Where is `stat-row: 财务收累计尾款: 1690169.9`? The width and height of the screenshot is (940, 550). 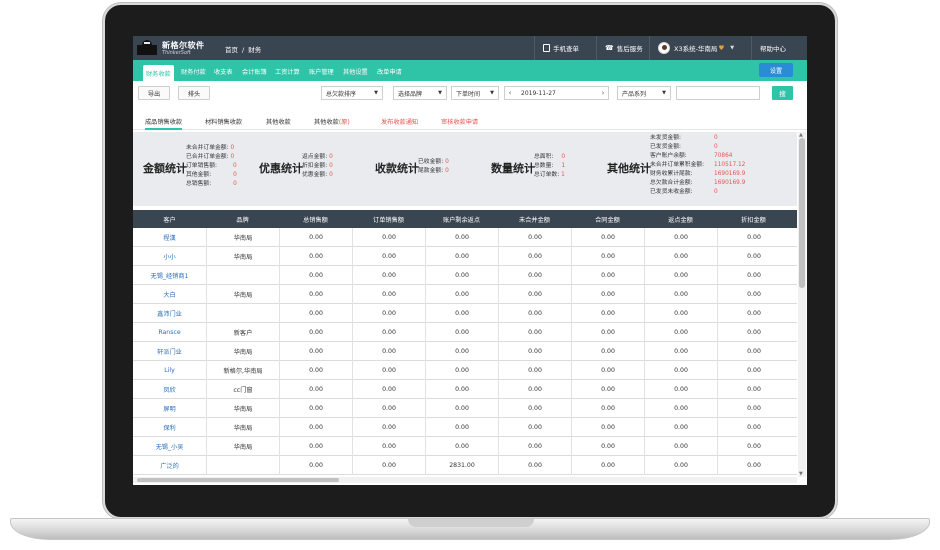
stat-row: 财务收累计尾款: 1690169.9 is located at coordinates (697, 174).